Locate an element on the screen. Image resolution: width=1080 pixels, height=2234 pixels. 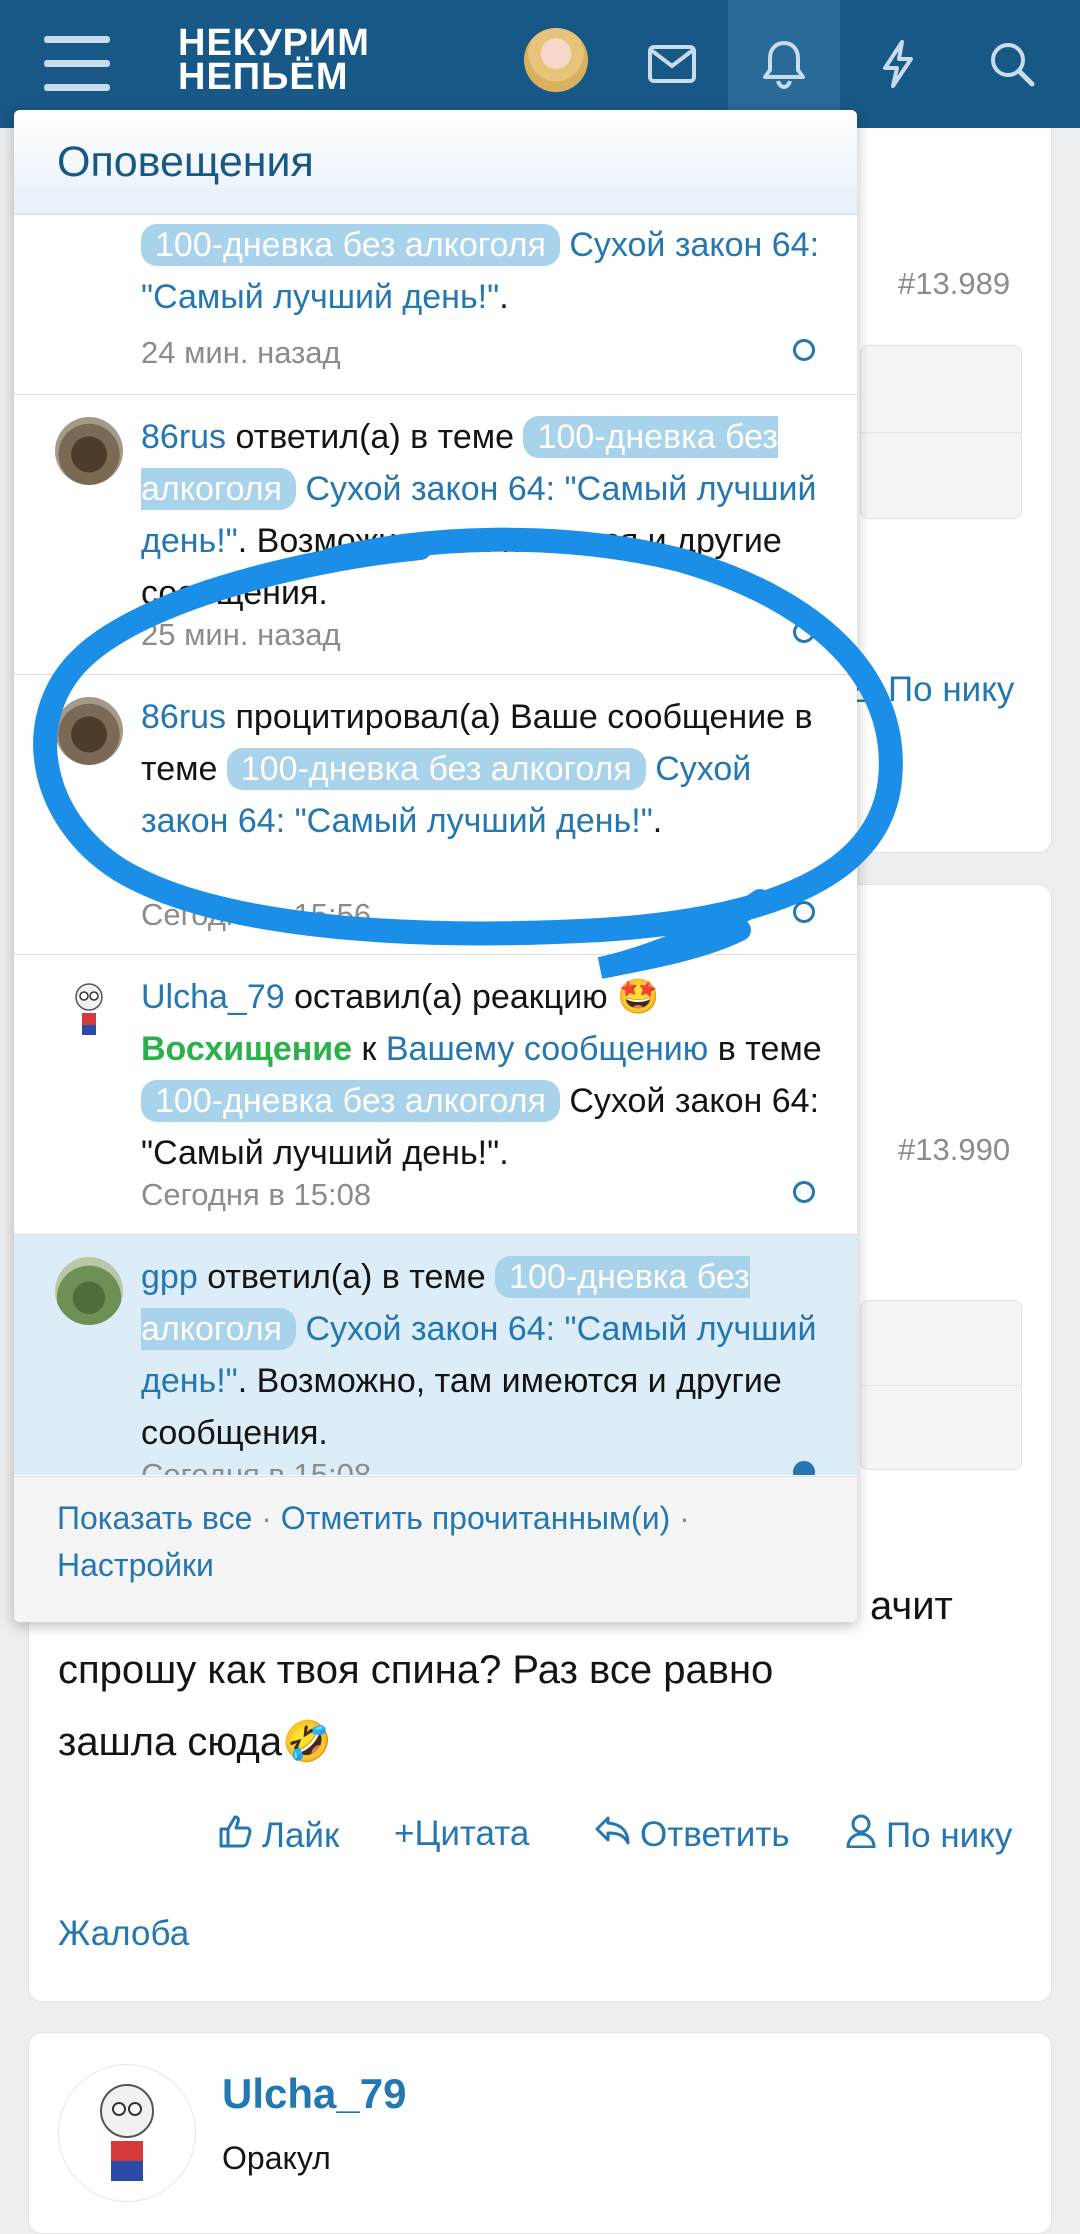
username: gpp is located at coordinates (169, 1277).